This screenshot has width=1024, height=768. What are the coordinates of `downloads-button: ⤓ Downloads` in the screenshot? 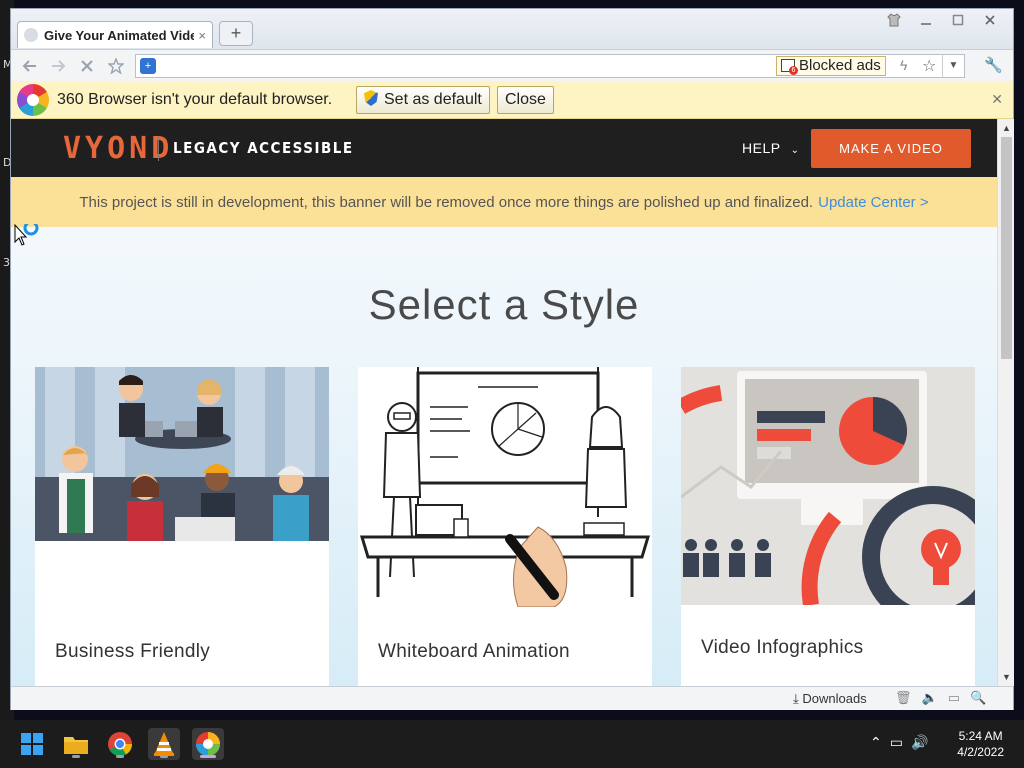 It's located at (830, 699).